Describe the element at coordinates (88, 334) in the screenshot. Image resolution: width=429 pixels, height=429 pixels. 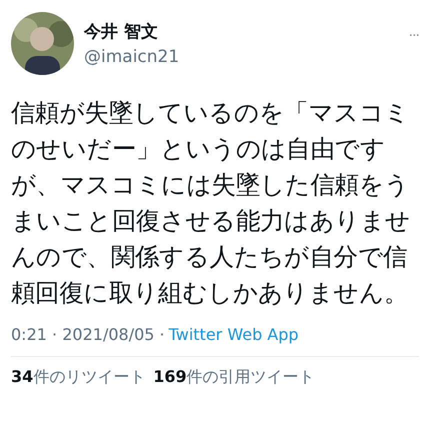
I see `tweet-time: 0:21 · 2021/08/05 ·` at that location.